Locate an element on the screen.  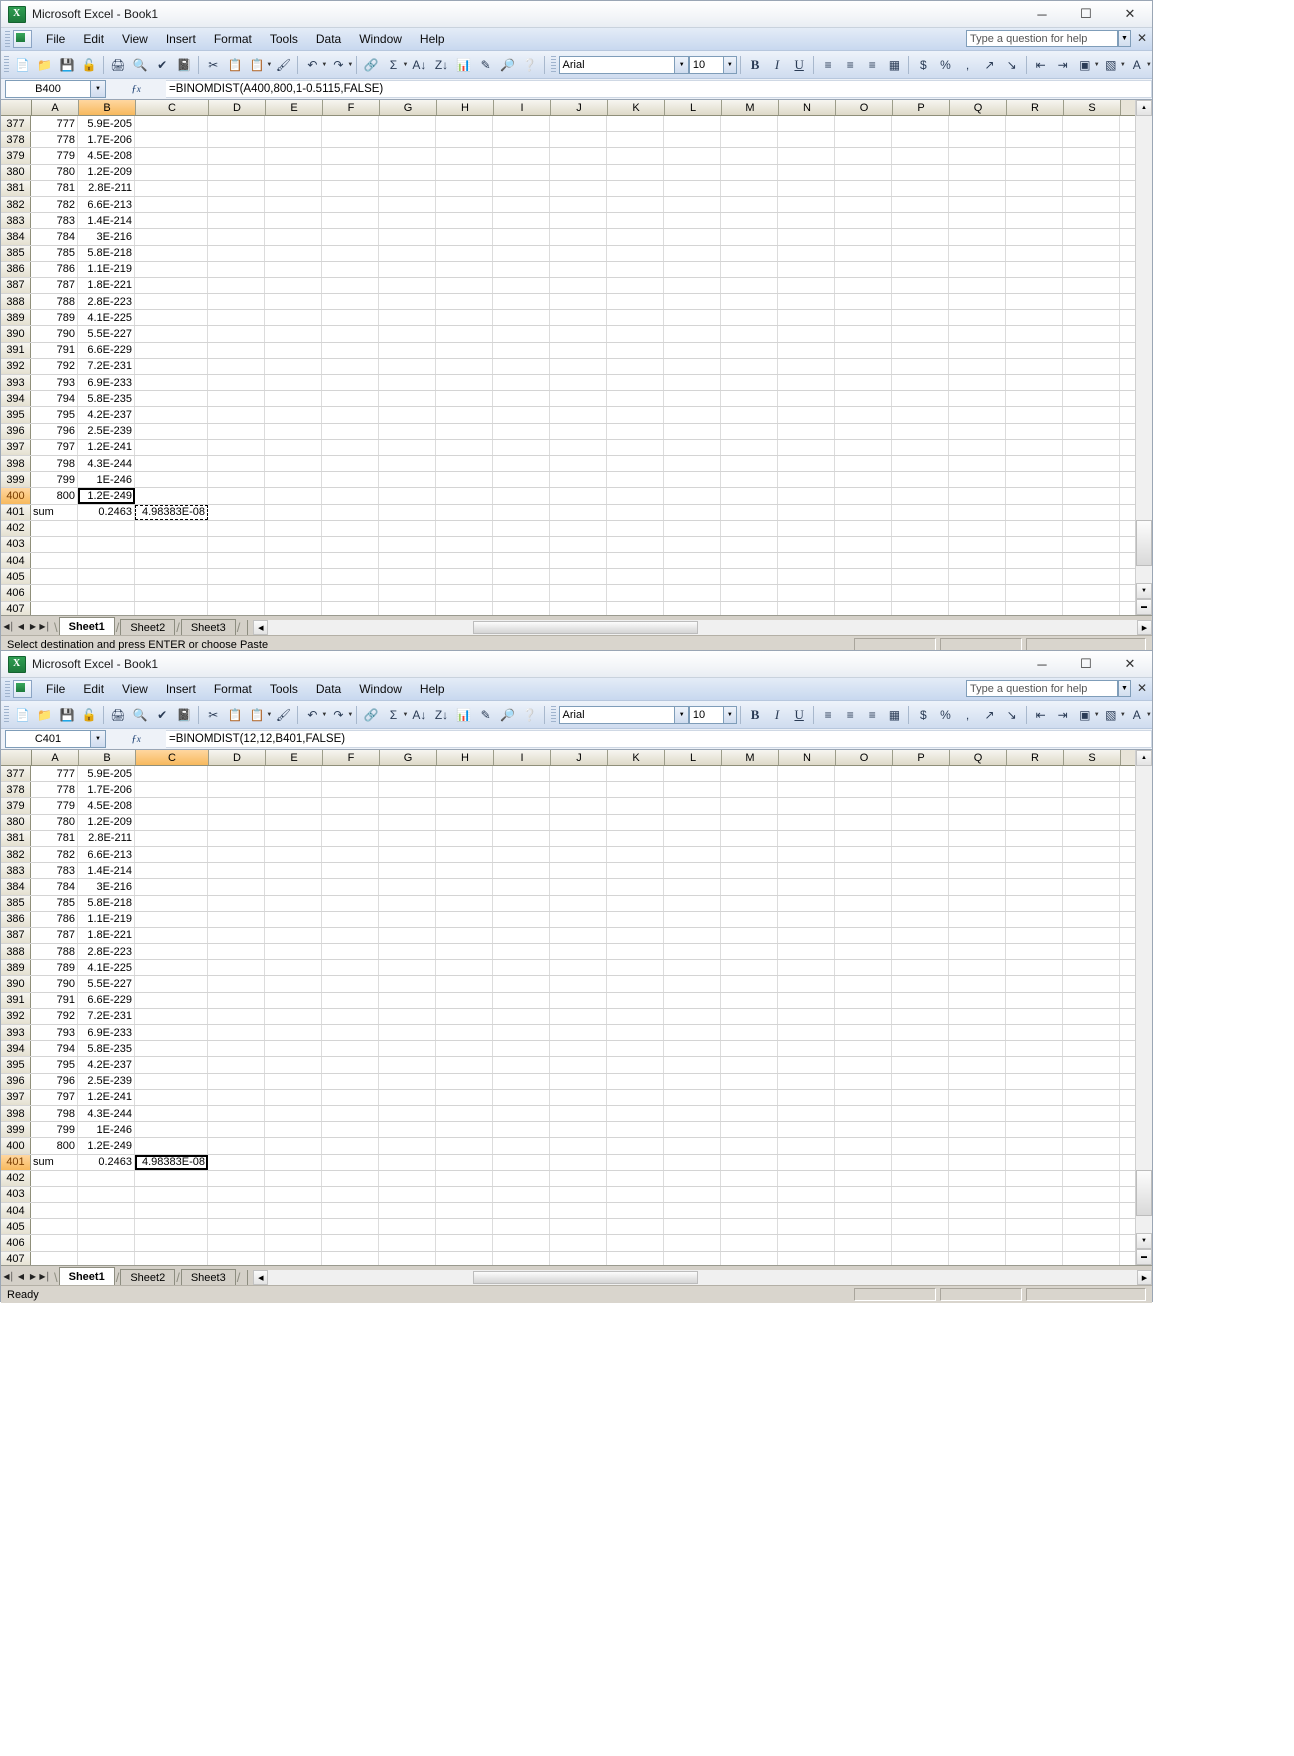
cell-d392 is located at coordinates (236, 366).